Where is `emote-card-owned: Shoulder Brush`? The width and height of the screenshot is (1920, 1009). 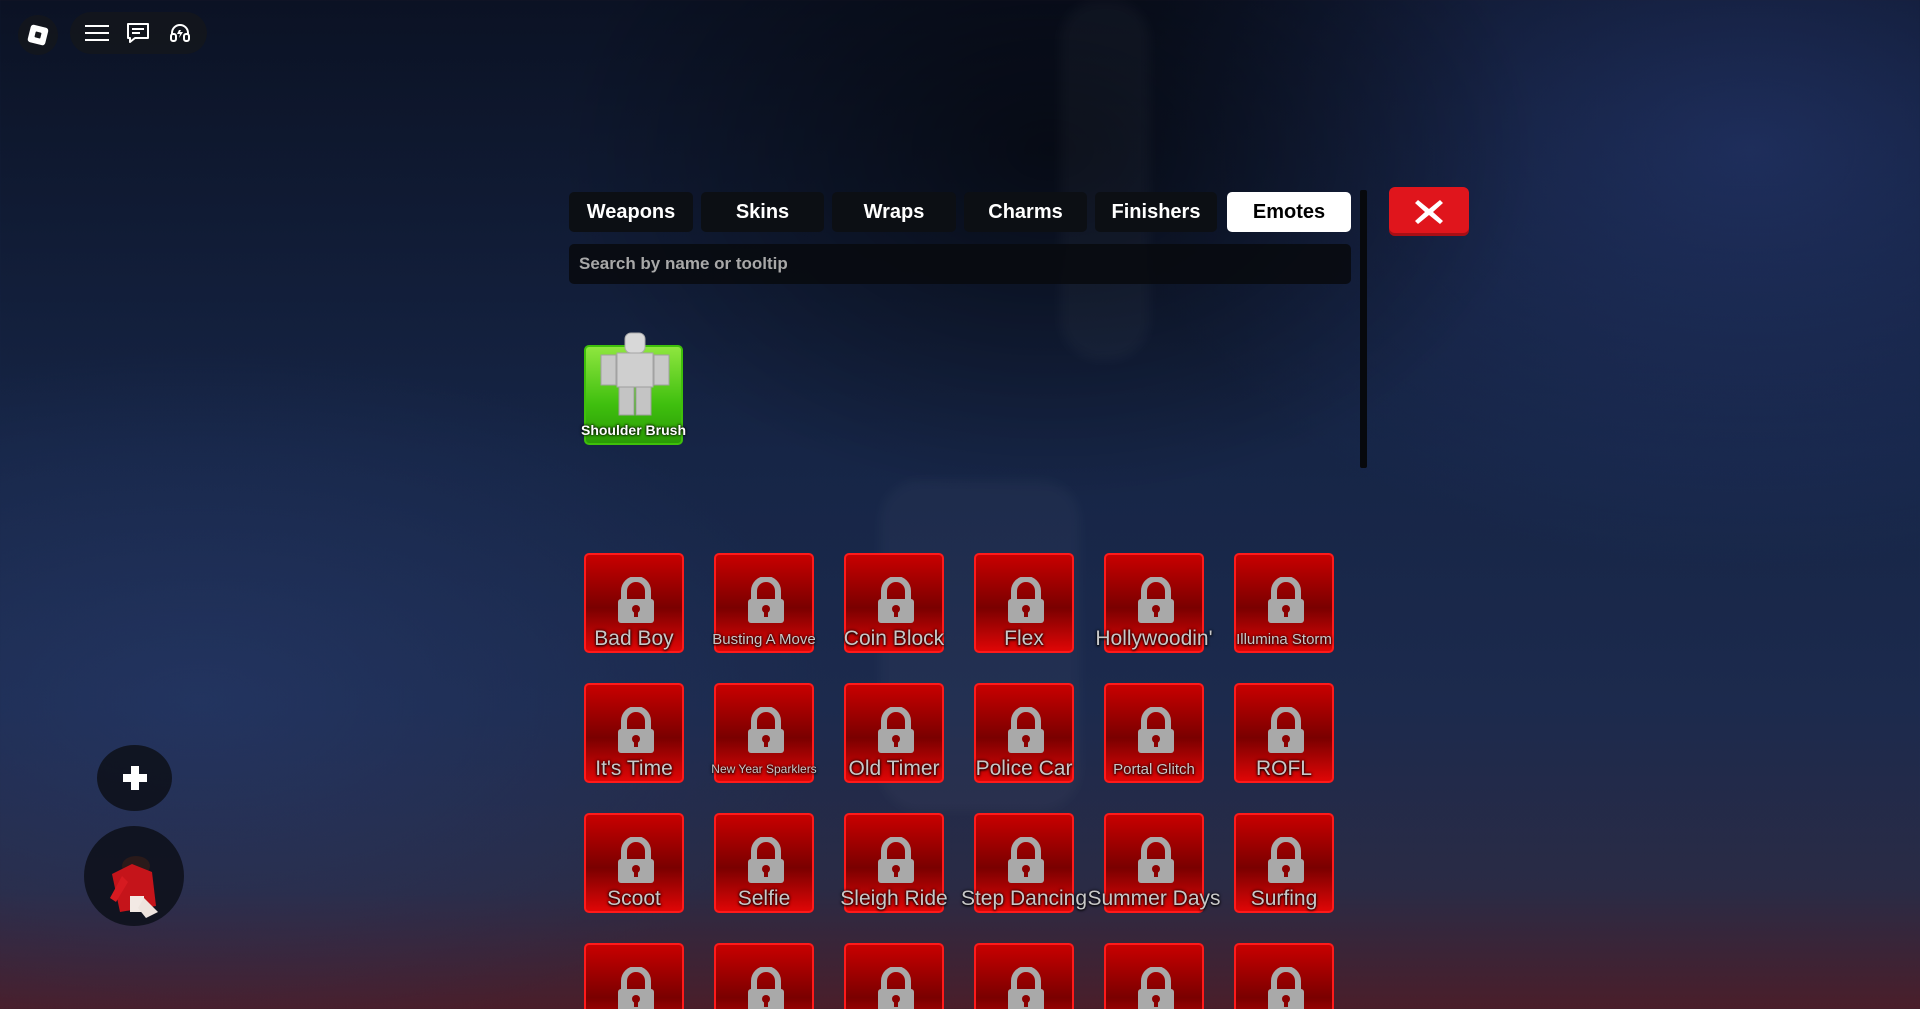 emote-card-owned: Shoulder Brush is located at coordinates (633, 388).